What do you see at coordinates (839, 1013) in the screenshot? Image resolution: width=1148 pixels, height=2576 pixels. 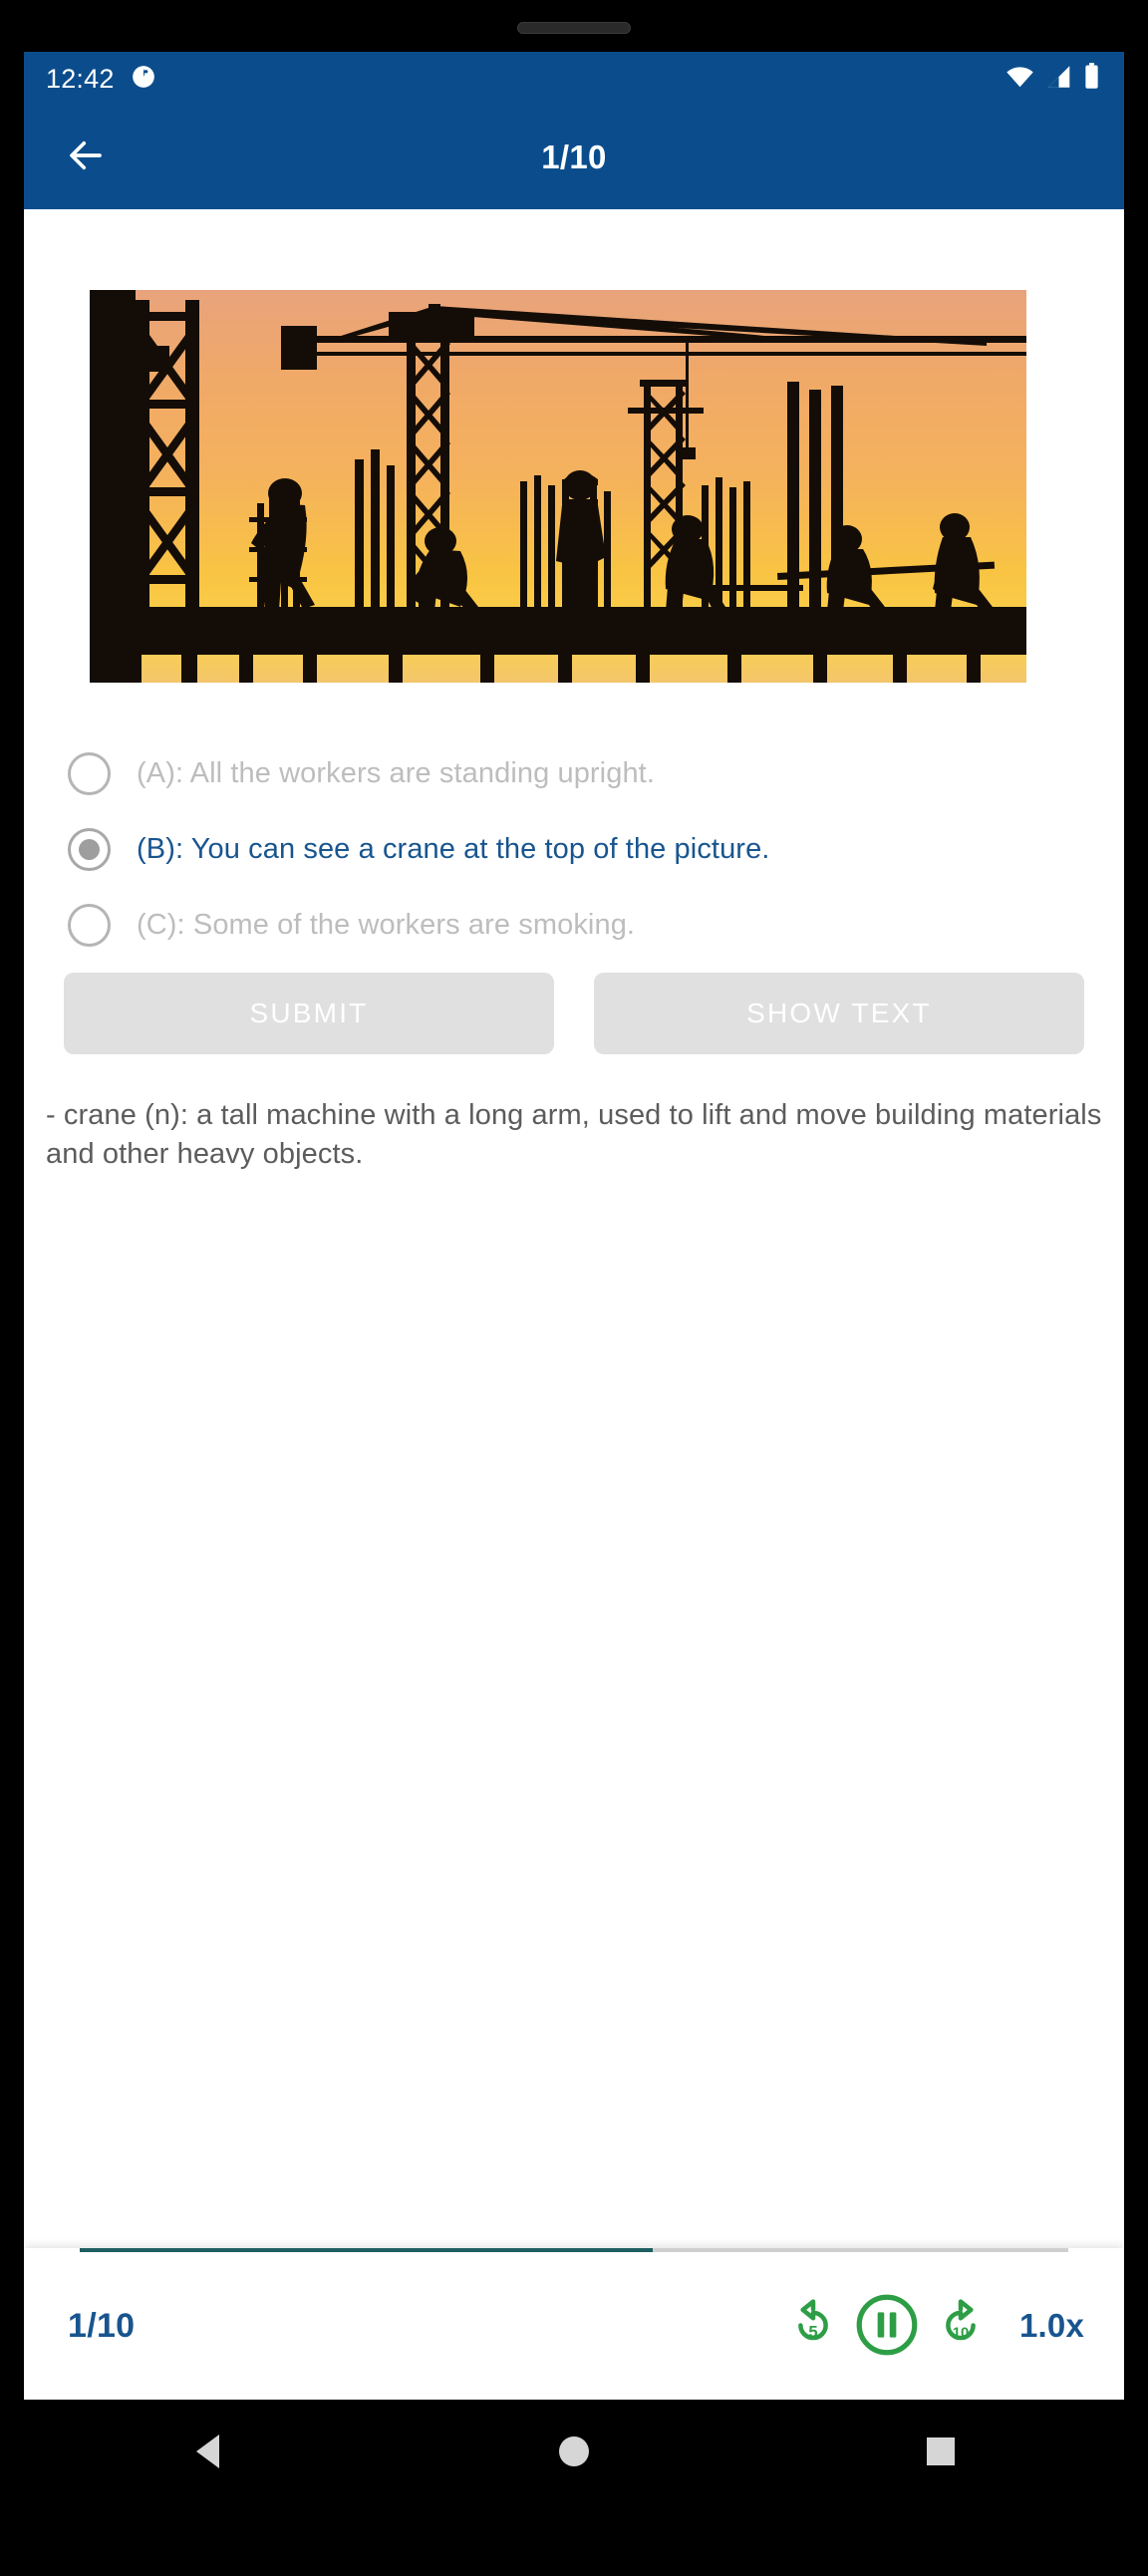 I see `show-text-button: SHOW TEXT` at bounding box center [839, 1013].